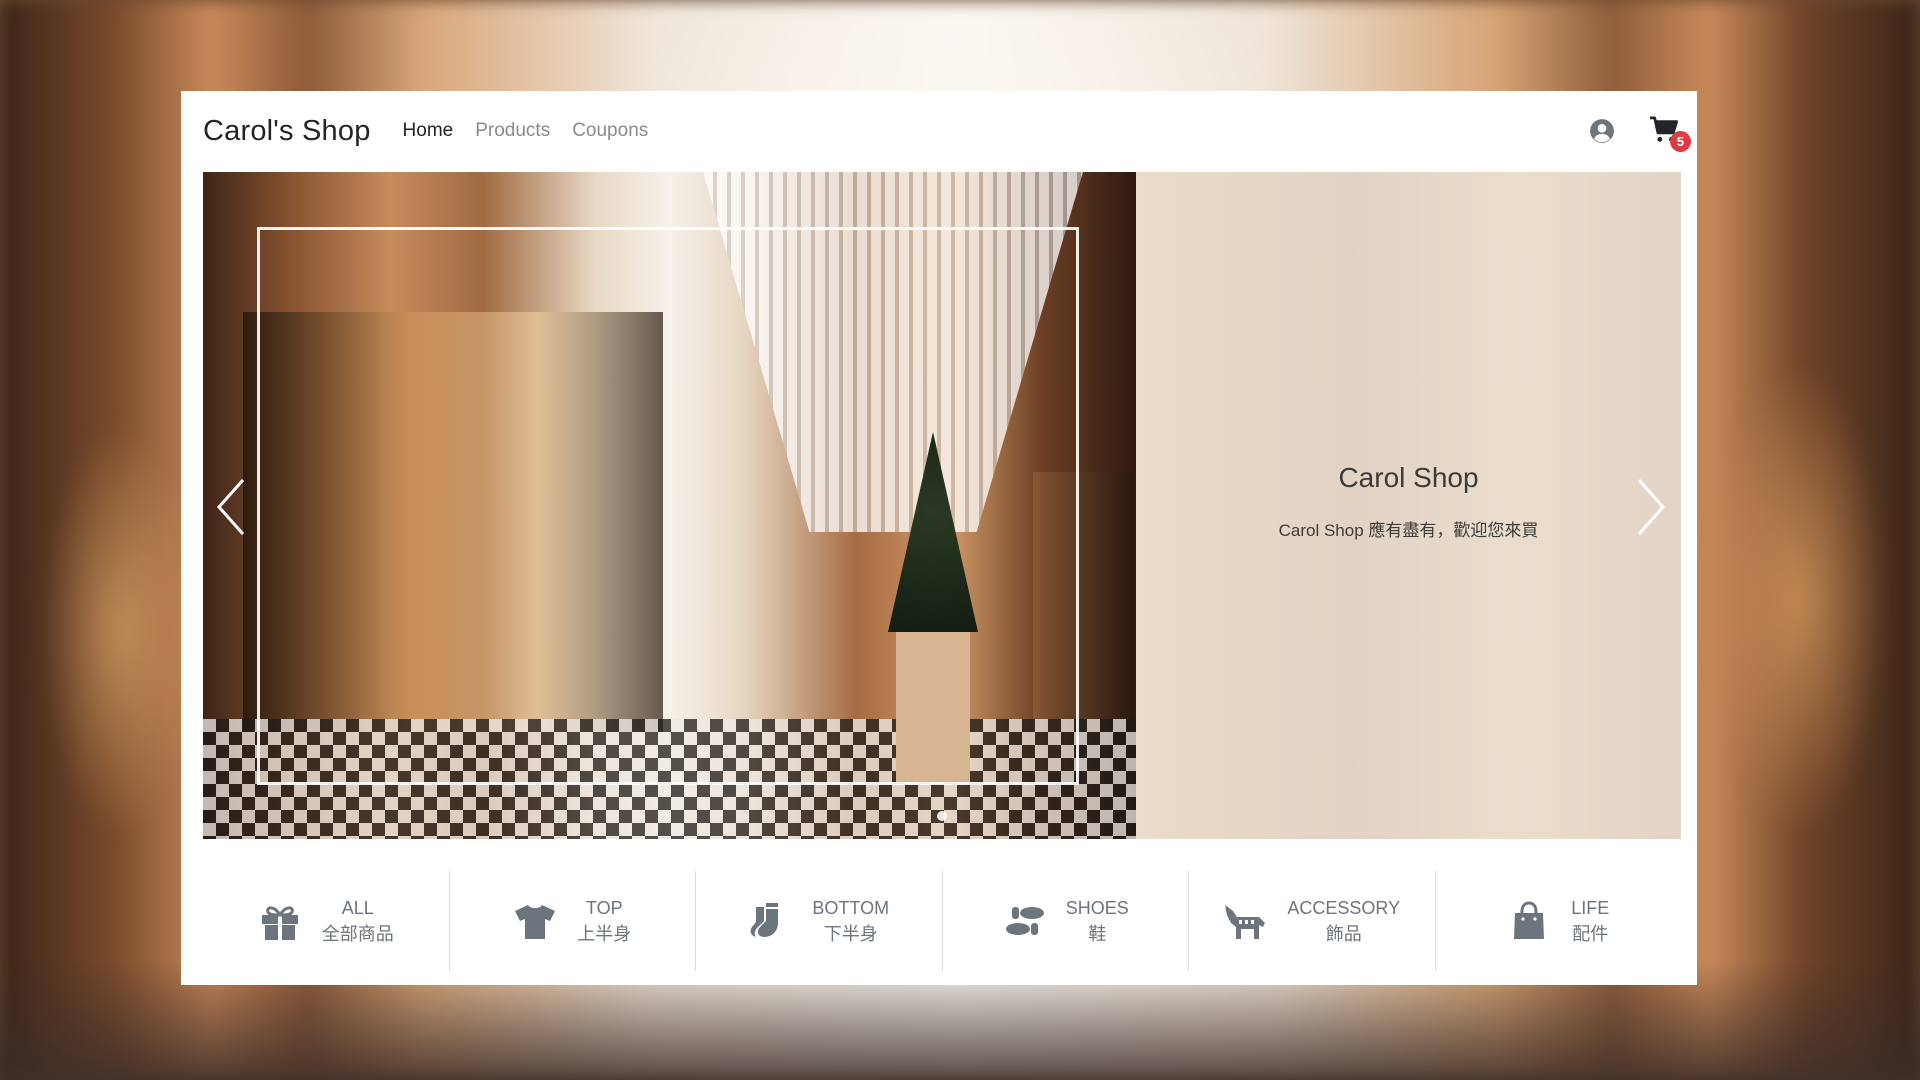 The image size is (1920, 1080). What do you see at coordinates (1097, 921) in the screenshot?
I see `category-label: SHOES 鞋` at bounding box center [1097, 921].